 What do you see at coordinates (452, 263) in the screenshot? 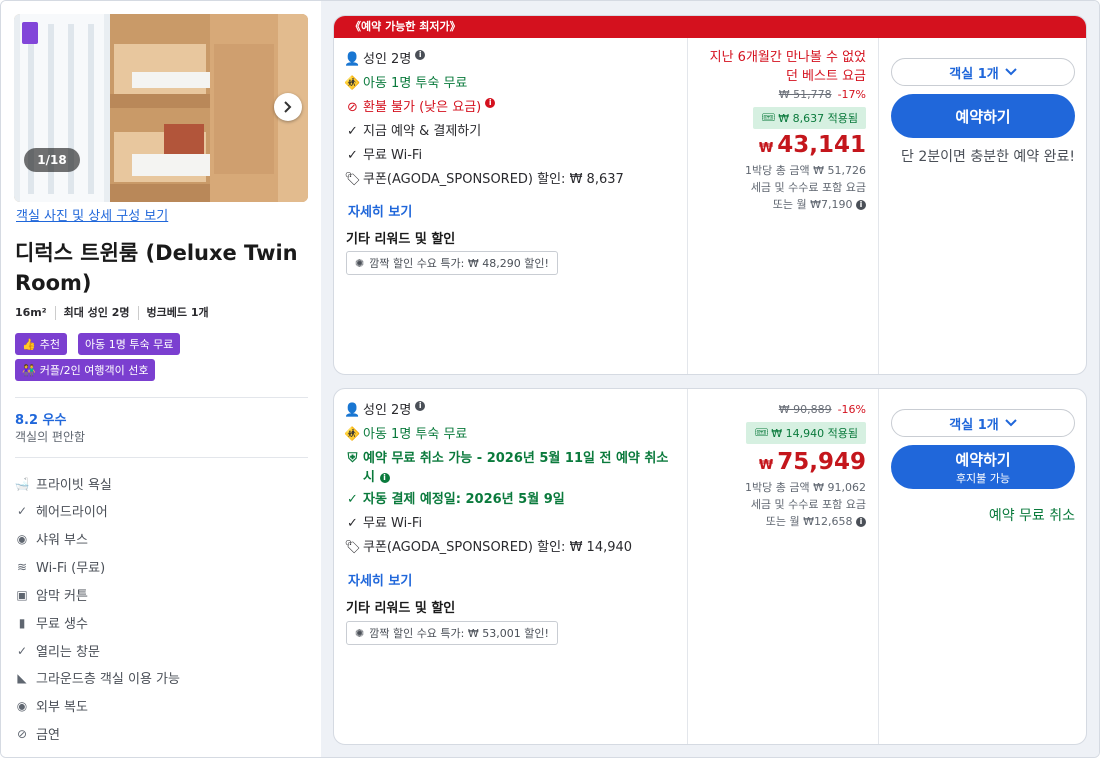
I see `flash-deal-badge: ✺ 깜짝 할인 수요 특가: ₩ 48,290 할인!` at bounding box center [452, 263].